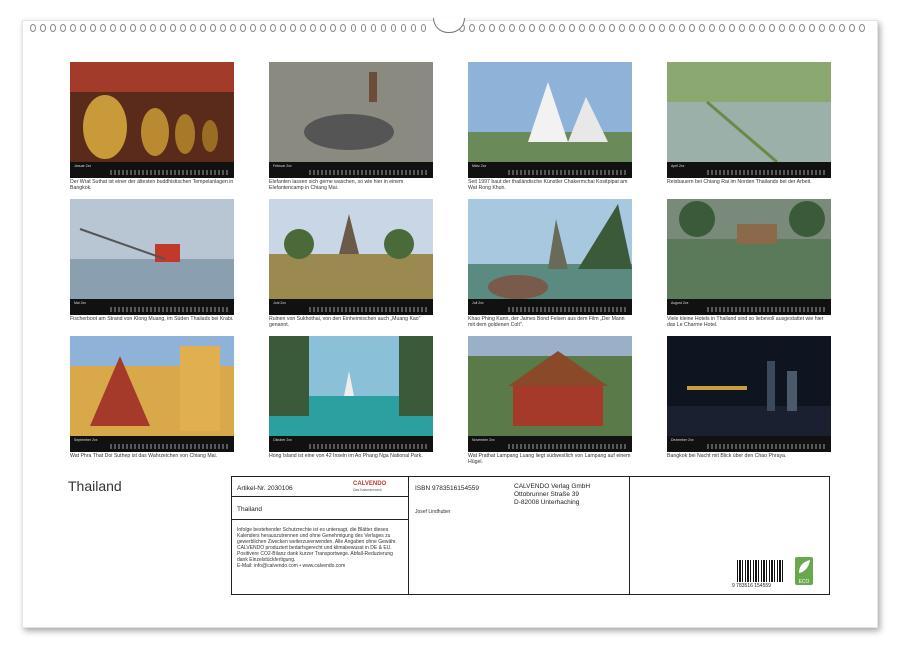 Image resolution: width=899 pixels, height=648 pixels. What do you see at coordinates (80, 303) in the screenshot?
I see `month-label: Mai 2xx` at bounding box center [80, 303].